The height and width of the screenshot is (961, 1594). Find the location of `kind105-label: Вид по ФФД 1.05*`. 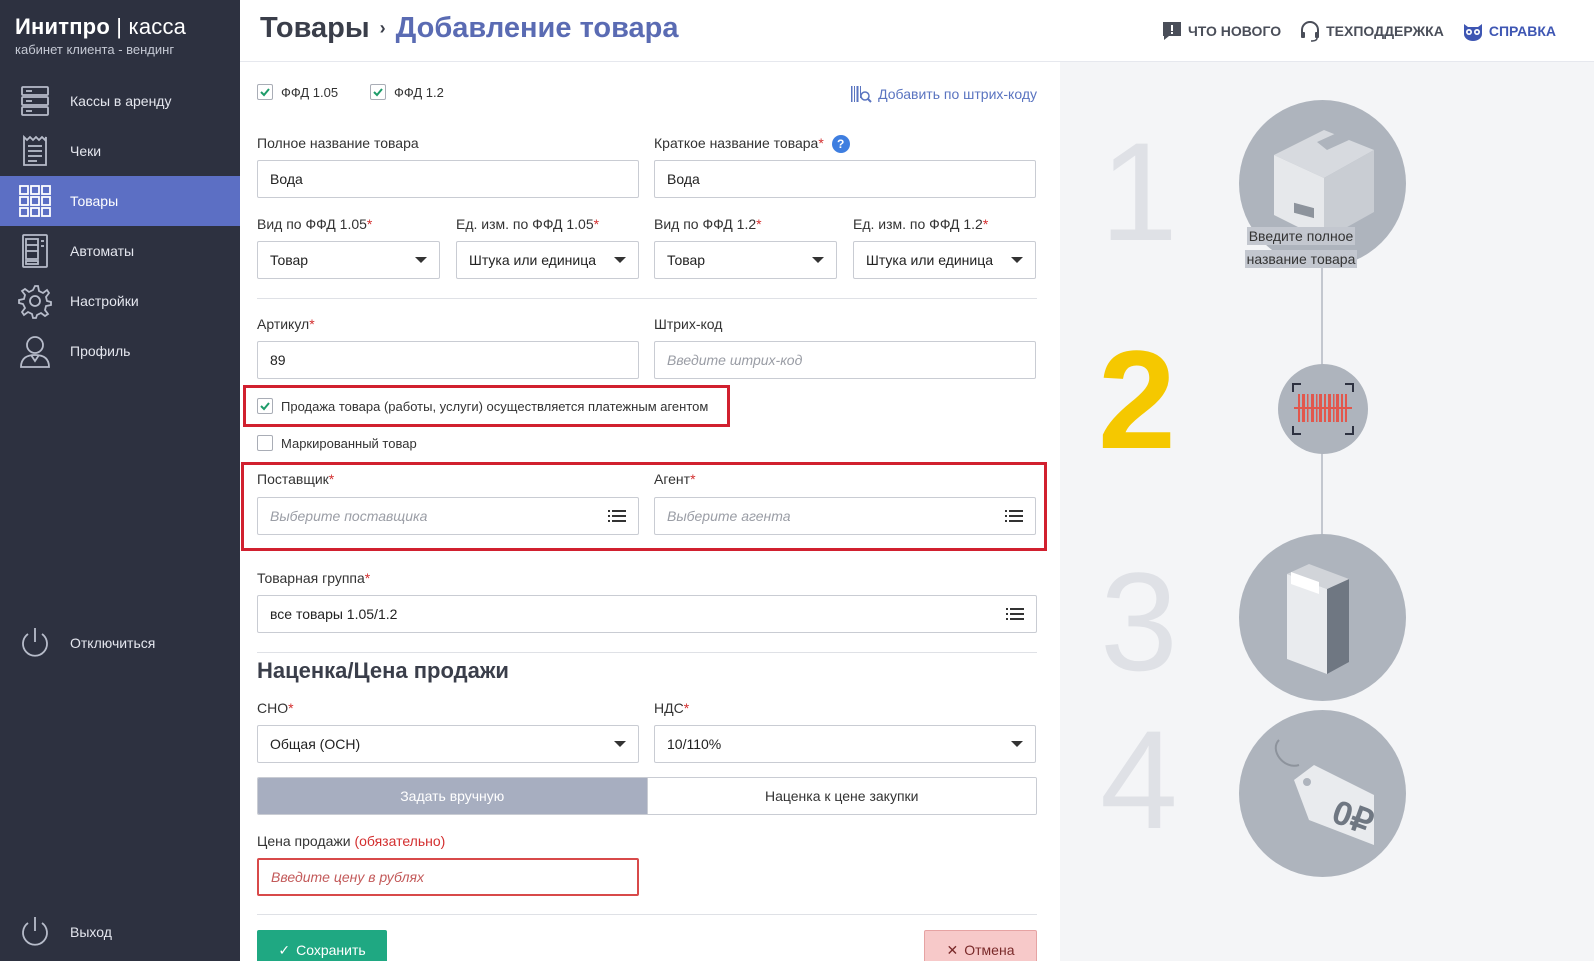

kind105-label: Вид по ФФД 1.05* is located at coordinates (314, 224).